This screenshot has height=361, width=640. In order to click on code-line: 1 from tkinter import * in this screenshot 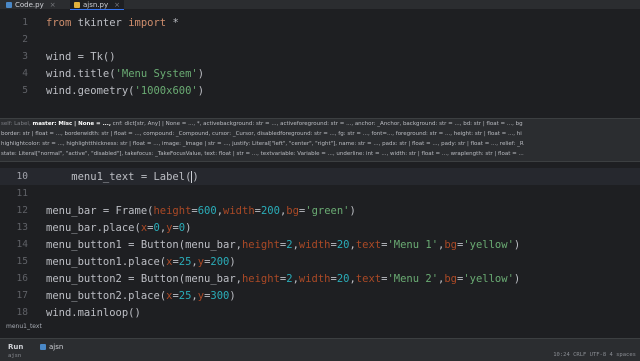, I will do `click(320, 22)`.